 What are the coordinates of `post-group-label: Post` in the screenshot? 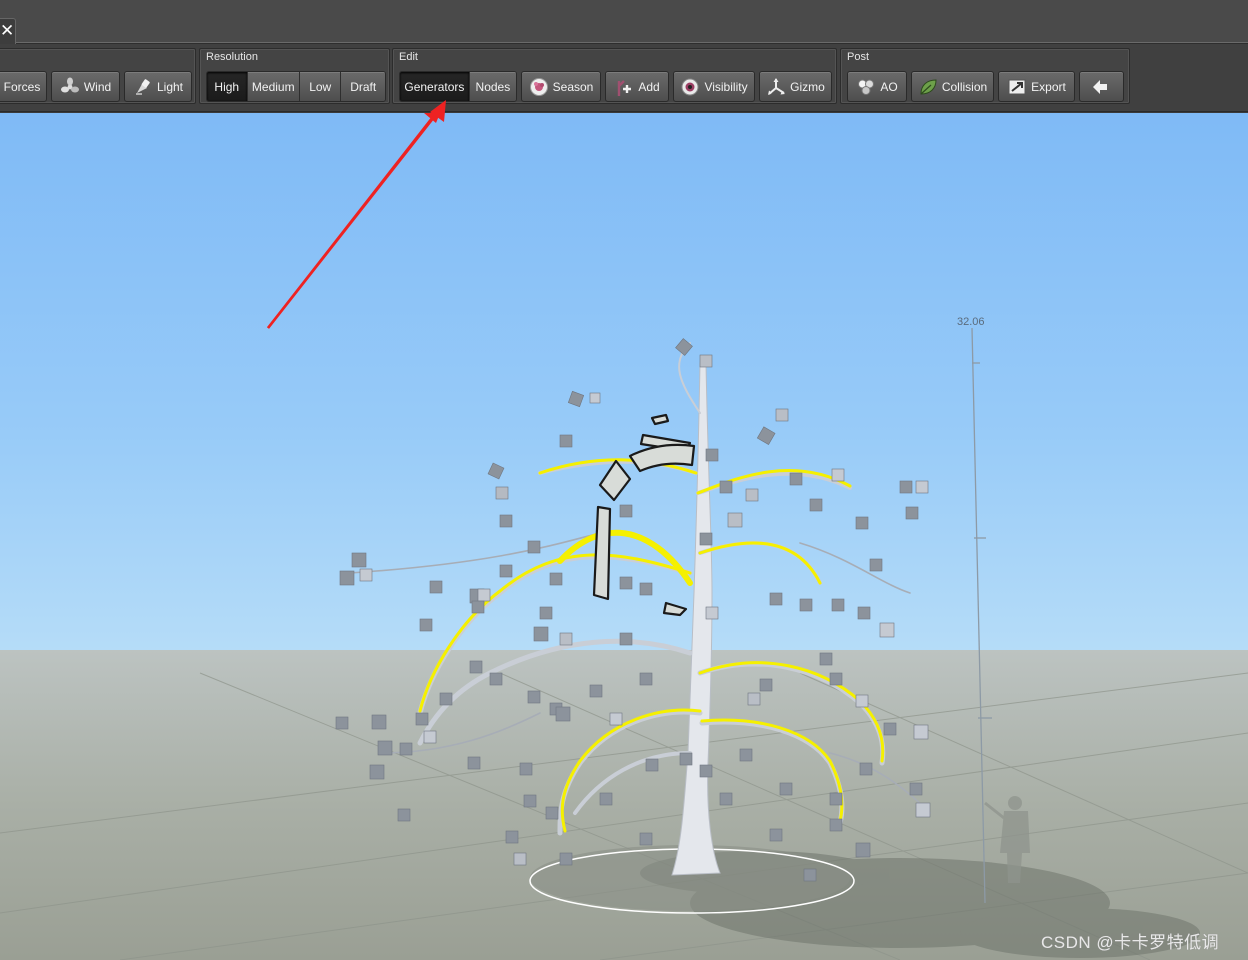 It's located at (858, 57).